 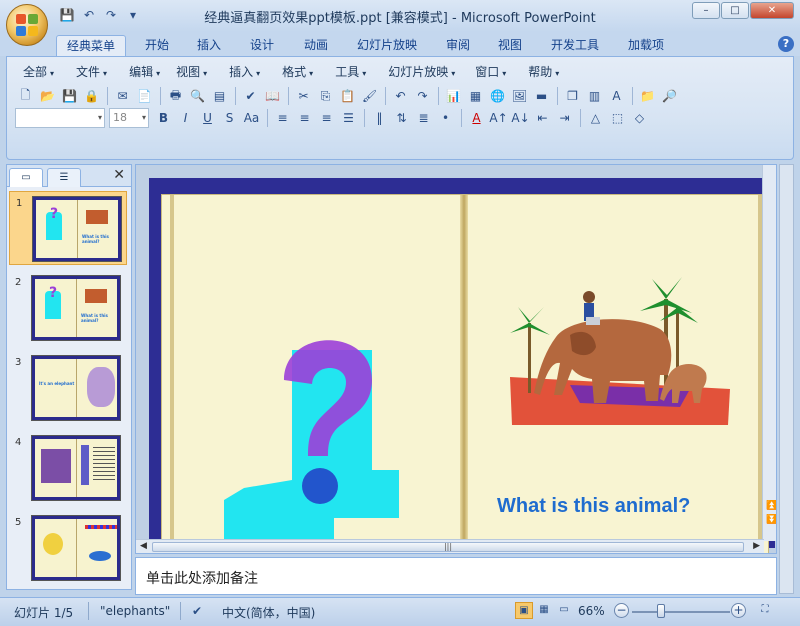 What do you see at coordinates (594, 96) in the screenshot?
I see `layout-icon: ▥` at bounding box center [594, 96].